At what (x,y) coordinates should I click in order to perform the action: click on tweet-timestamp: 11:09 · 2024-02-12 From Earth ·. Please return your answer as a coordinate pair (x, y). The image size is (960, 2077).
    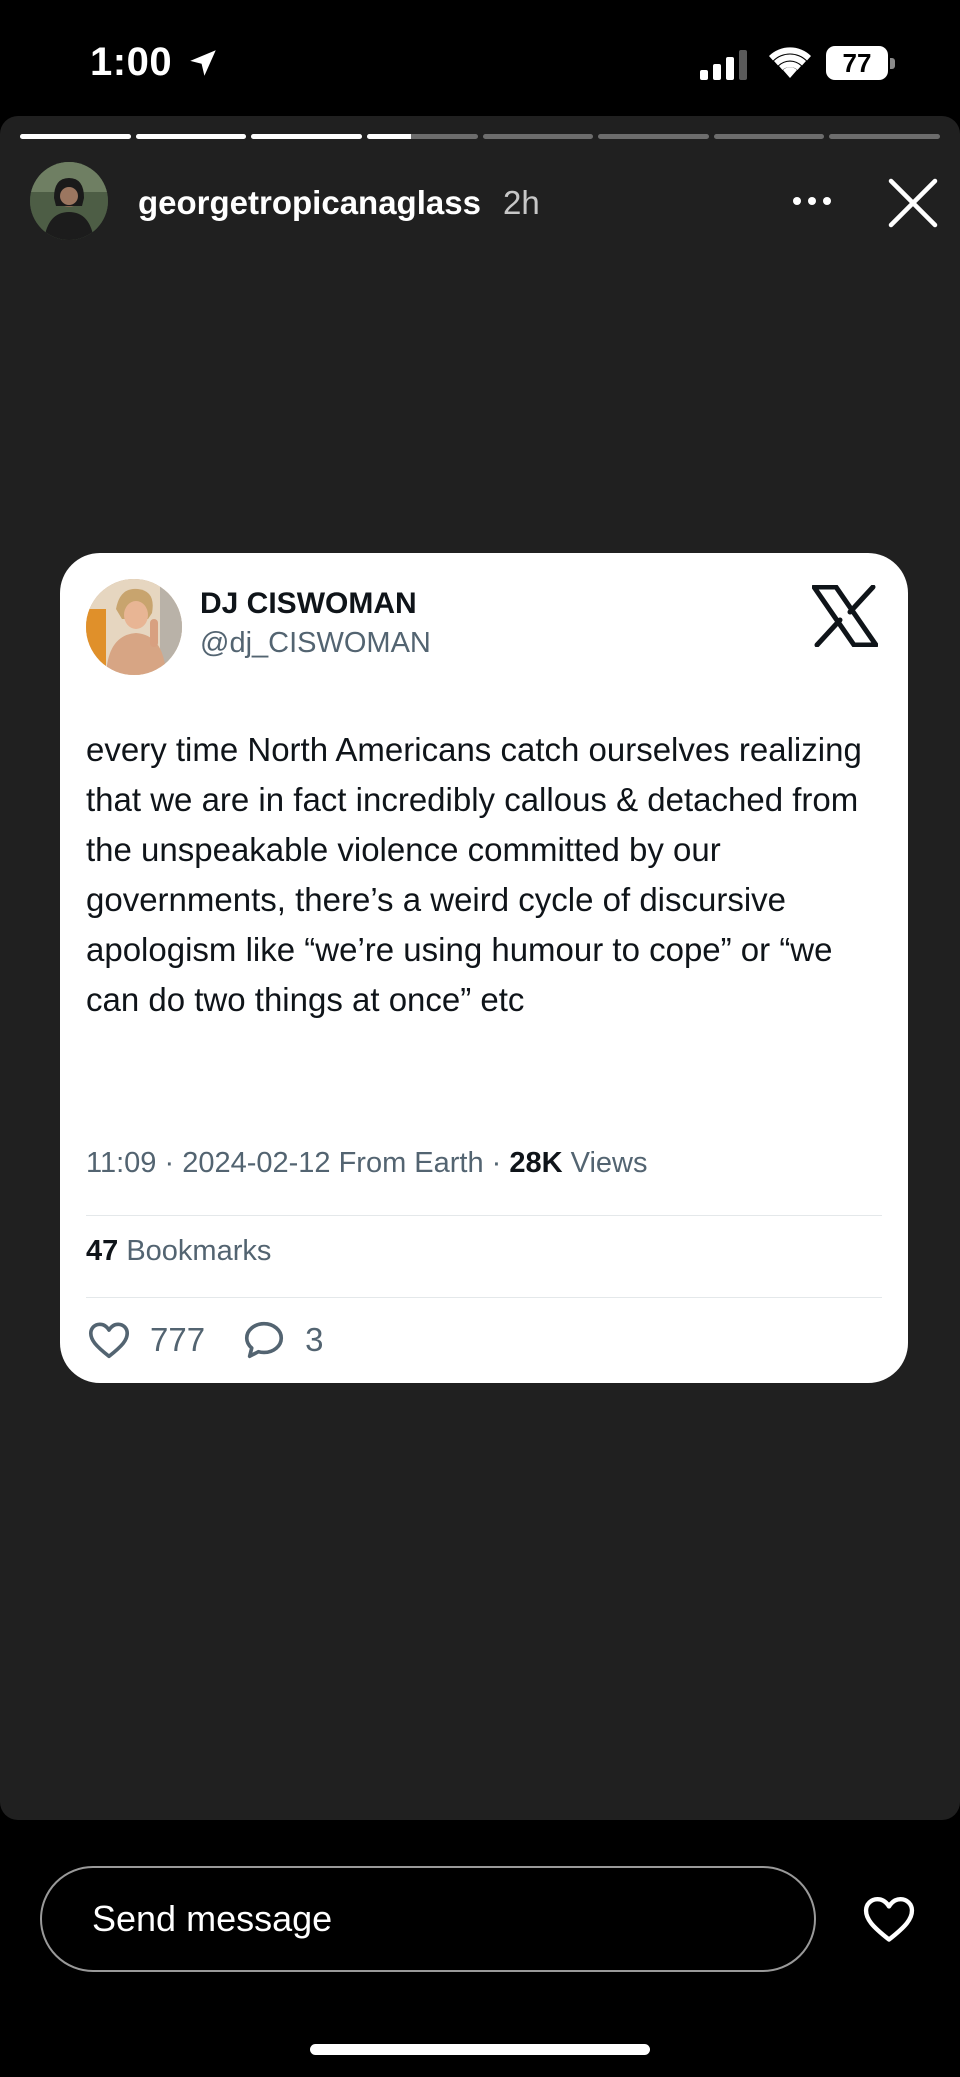
    Looking at the image, I should click on (298, 1163).